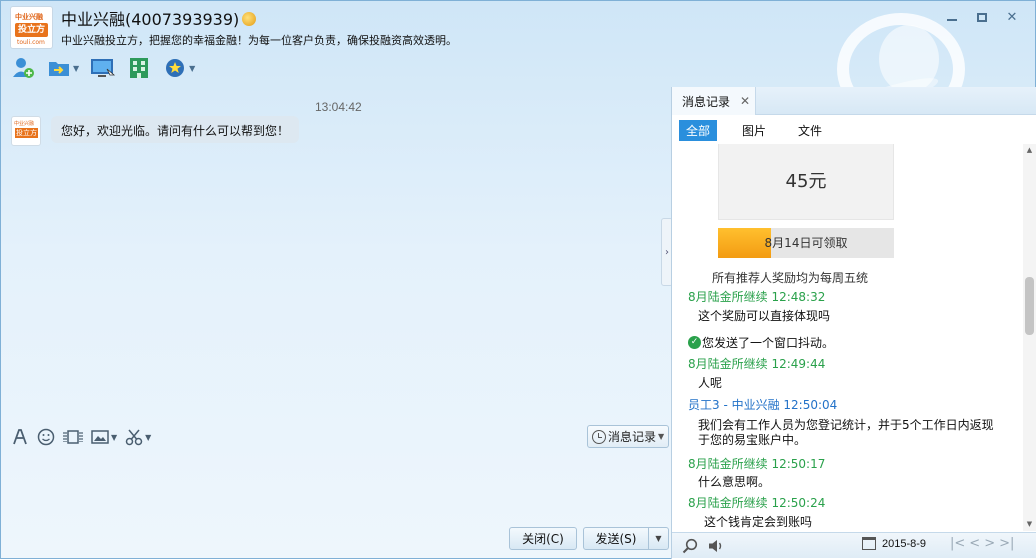  What do you see at coordinates (1029, 306) in the screenshot?
I see `scroll-thumb` at bounding box center [1029, 306].